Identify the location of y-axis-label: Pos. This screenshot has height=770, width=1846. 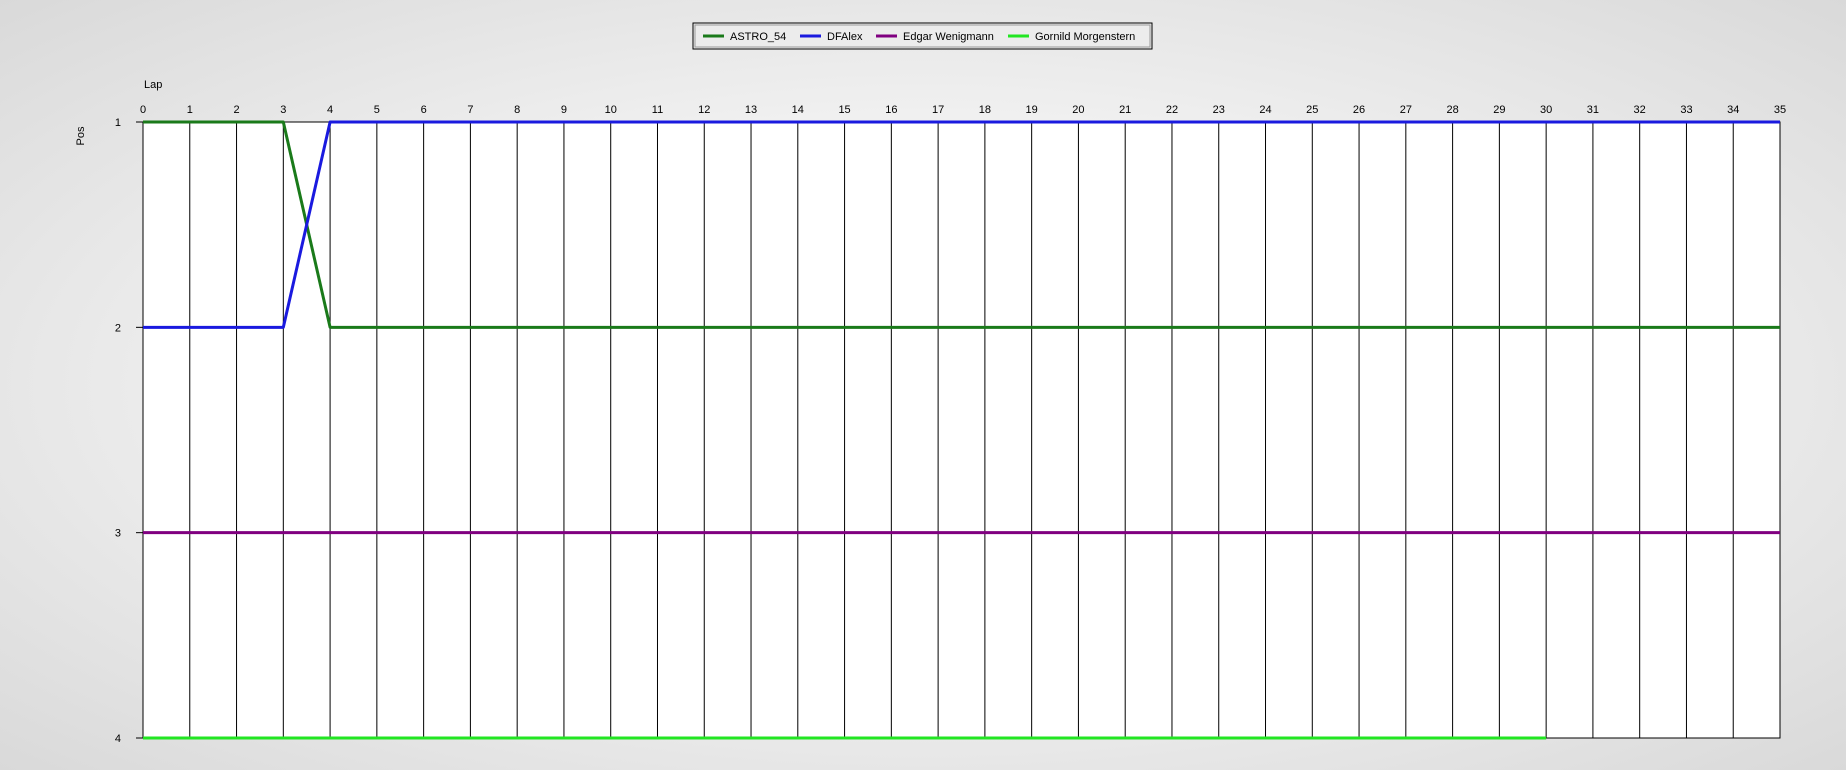
(81, 135).